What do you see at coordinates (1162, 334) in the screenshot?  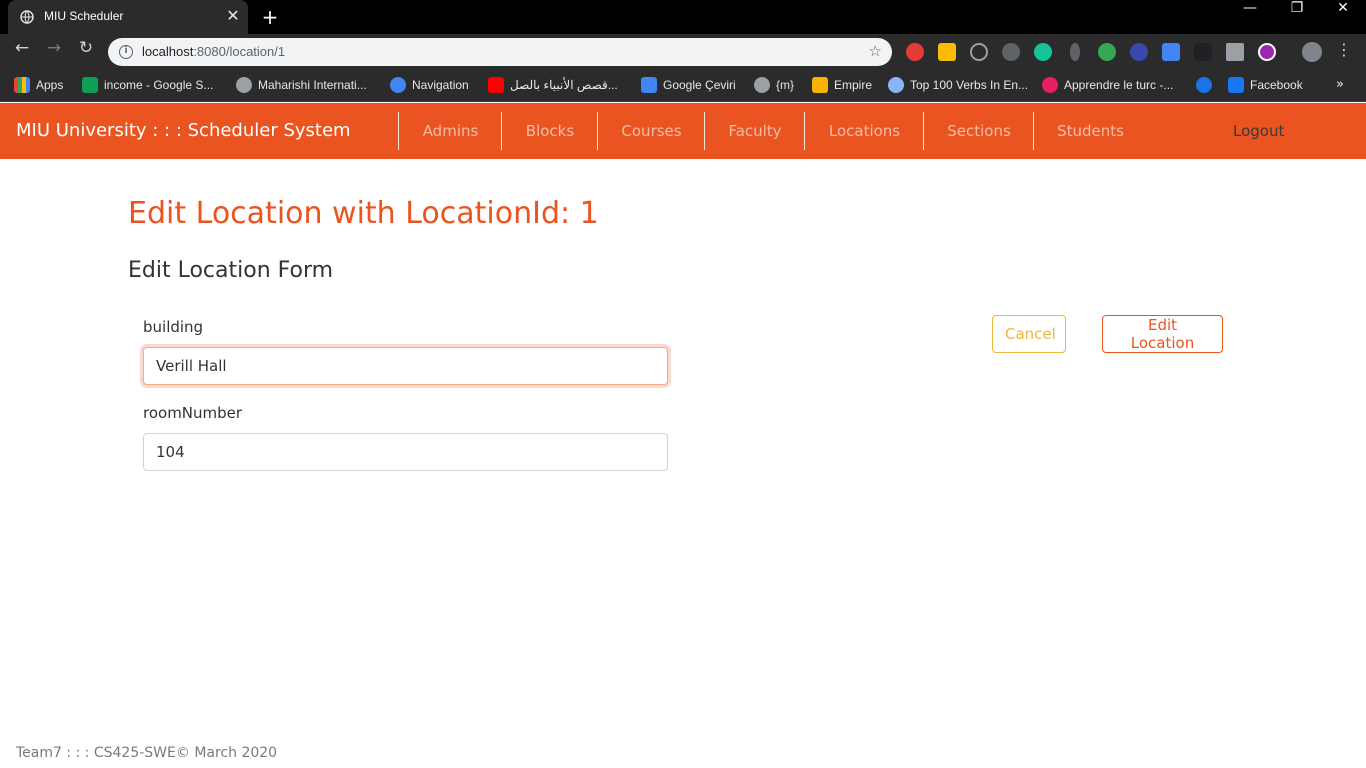 I see `edit-location-button: Edit Location` at bounding box center [1162, 334].